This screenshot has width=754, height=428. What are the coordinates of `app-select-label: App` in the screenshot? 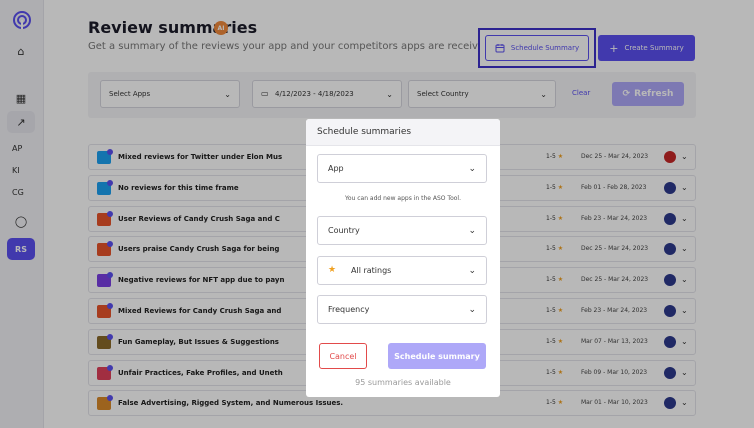 It's located at (336, 168).